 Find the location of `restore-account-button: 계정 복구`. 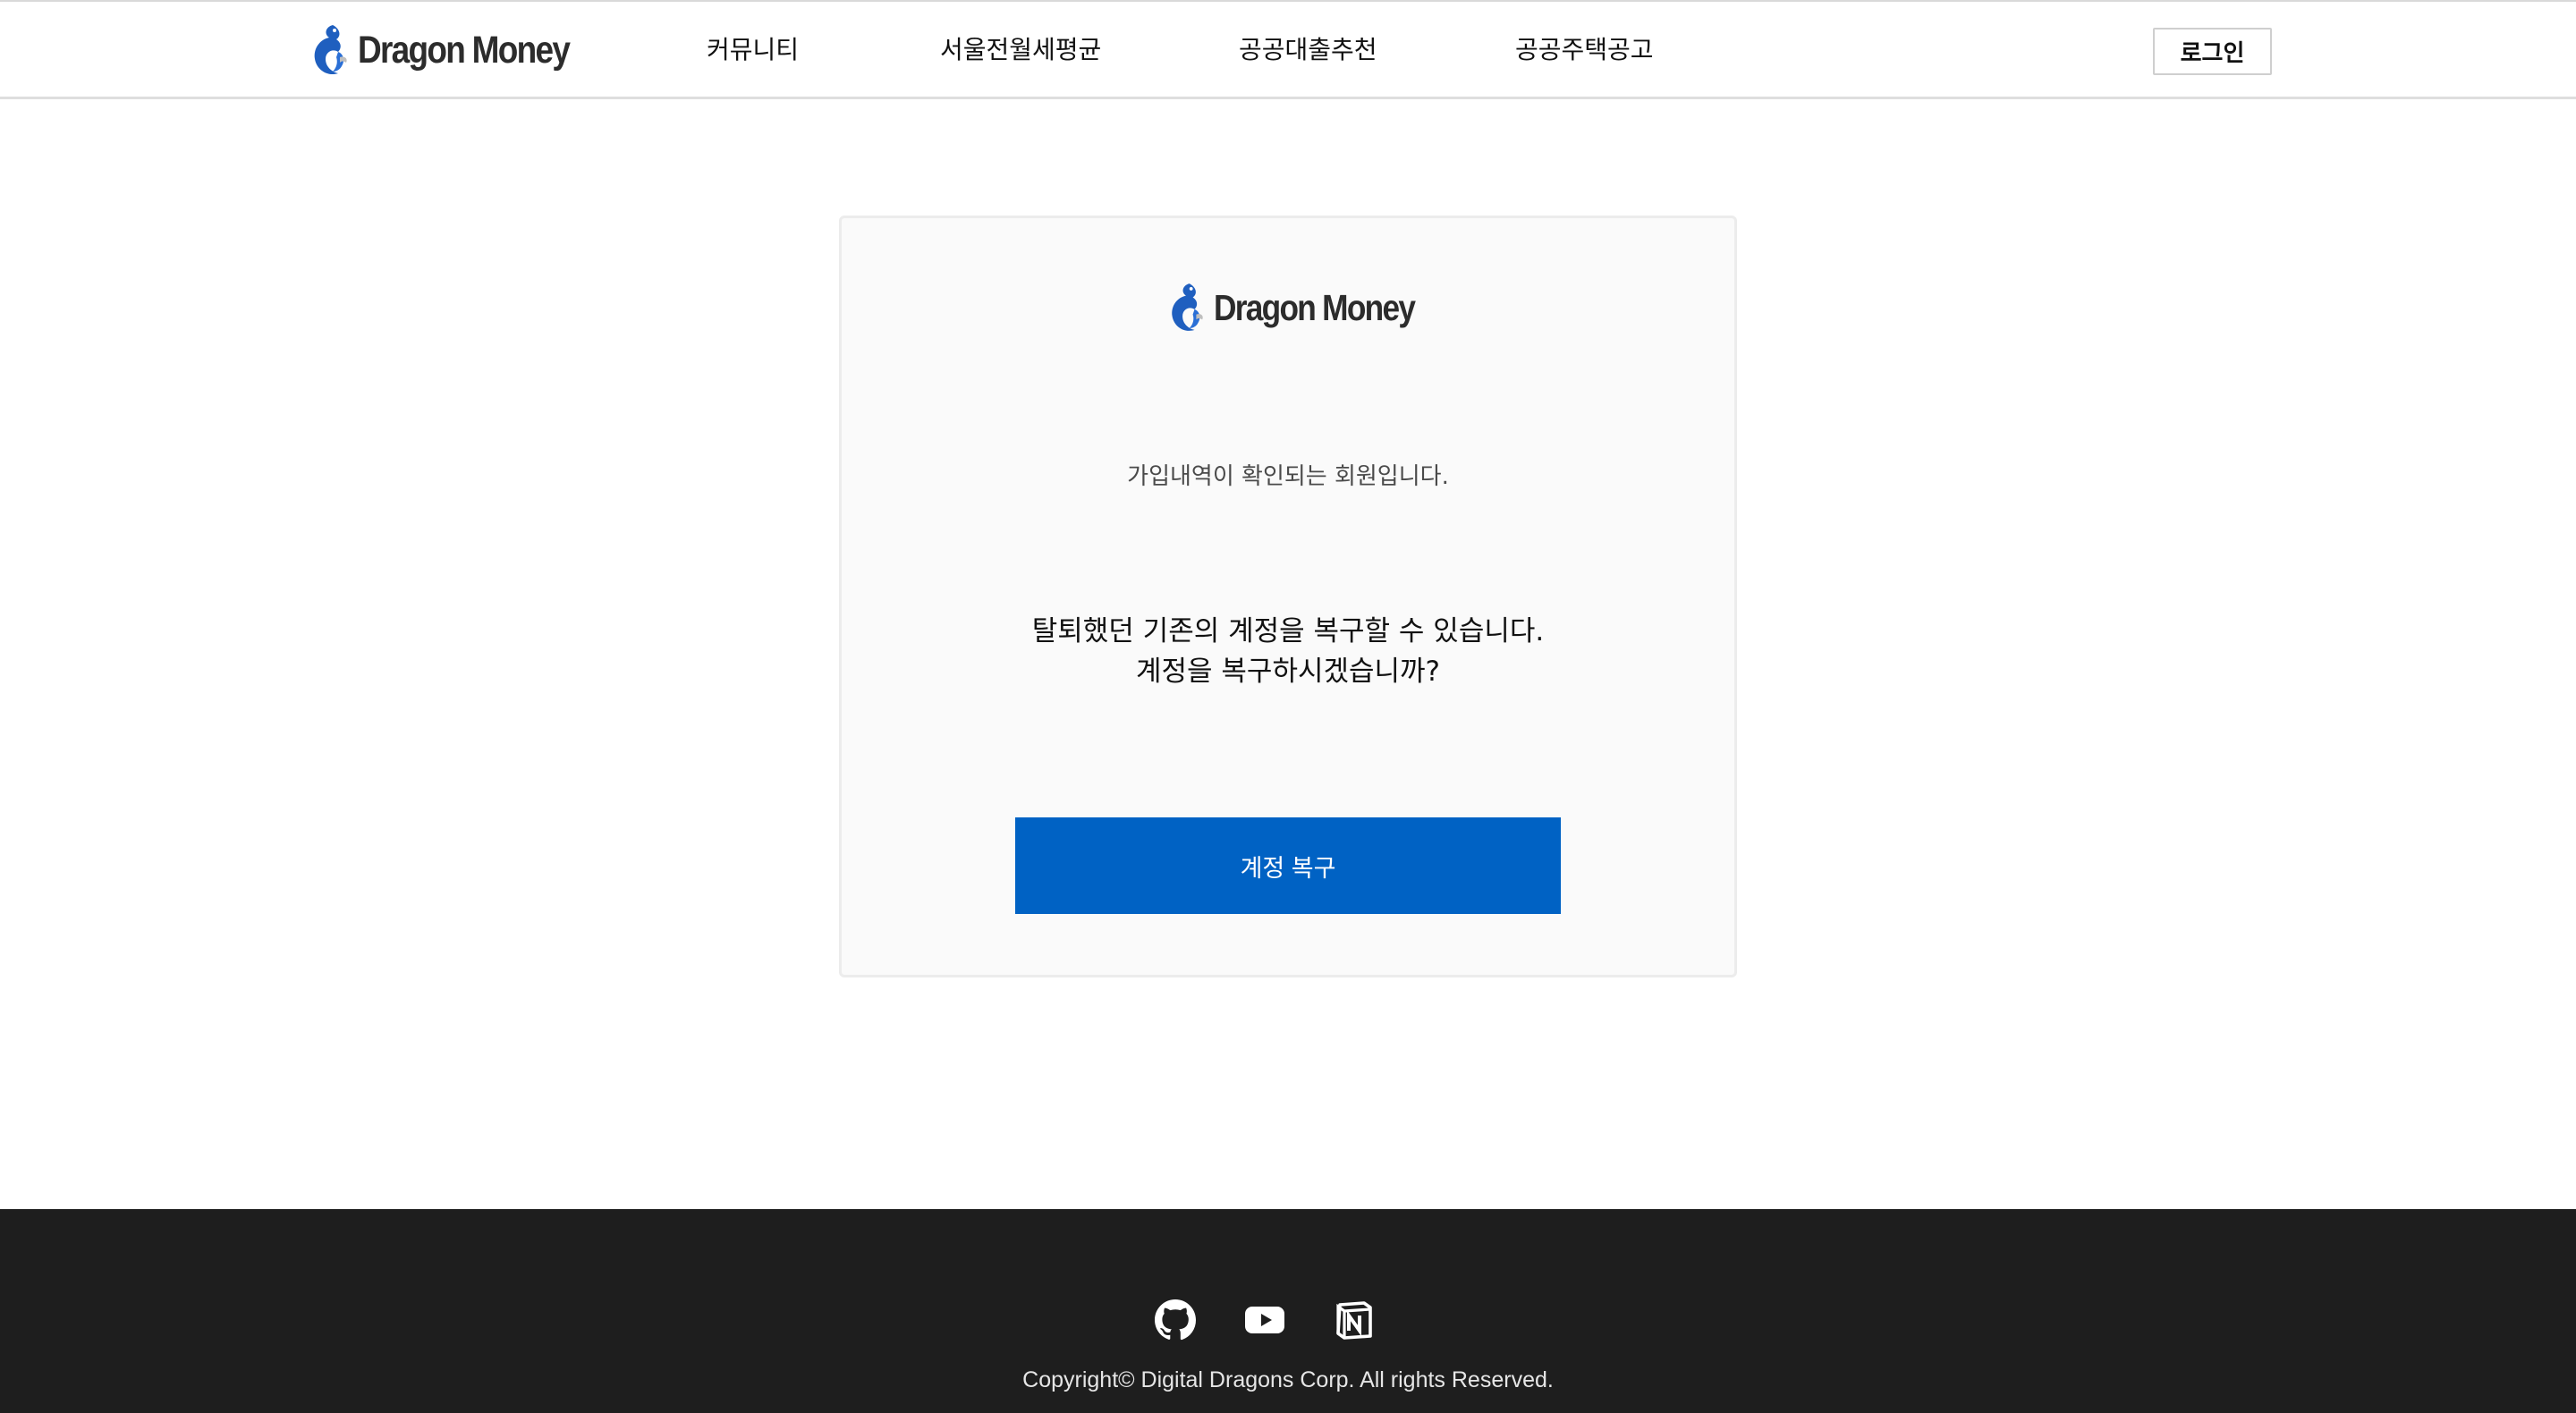

restore-account-button: 계정 복구 is located at coordinates (1288, 865).